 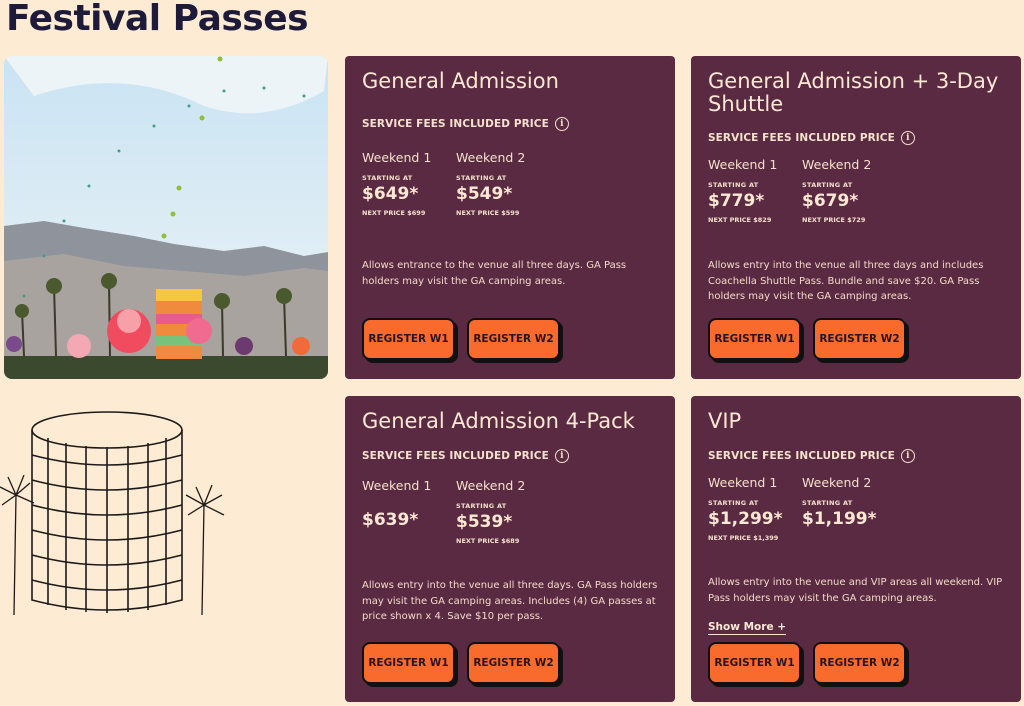 What do you see at coordinates (848, 502) in the screenshot?
I see `weekend-2-pricing: Weekend 2 STARTING AT $1,199*` at bounding box center [848, 502].